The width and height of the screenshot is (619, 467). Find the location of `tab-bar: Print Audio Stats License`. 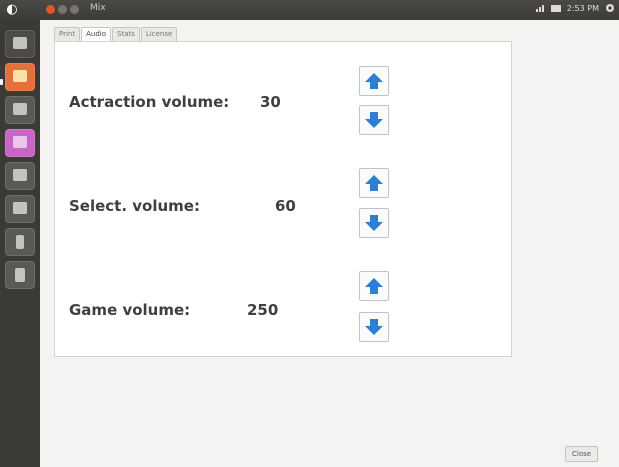

tab-bar: Print Audio Stats License is located at coordinates (116, 34).